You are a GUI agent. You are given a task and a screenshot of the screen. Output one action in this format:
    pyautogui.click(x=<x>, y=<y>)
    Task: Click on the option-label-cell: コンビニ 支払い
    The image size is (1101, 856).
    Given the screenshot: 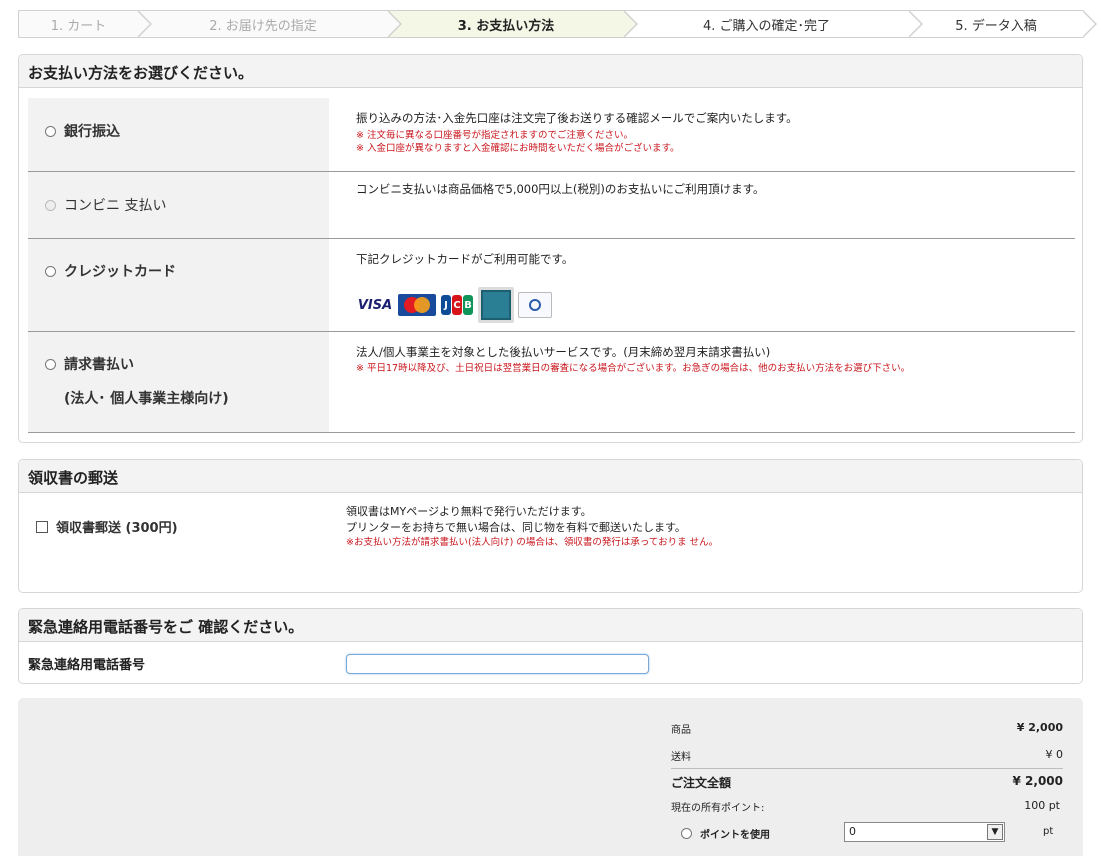 What is the action you would take?
    pyautogui.click(x=178, y=205)
    